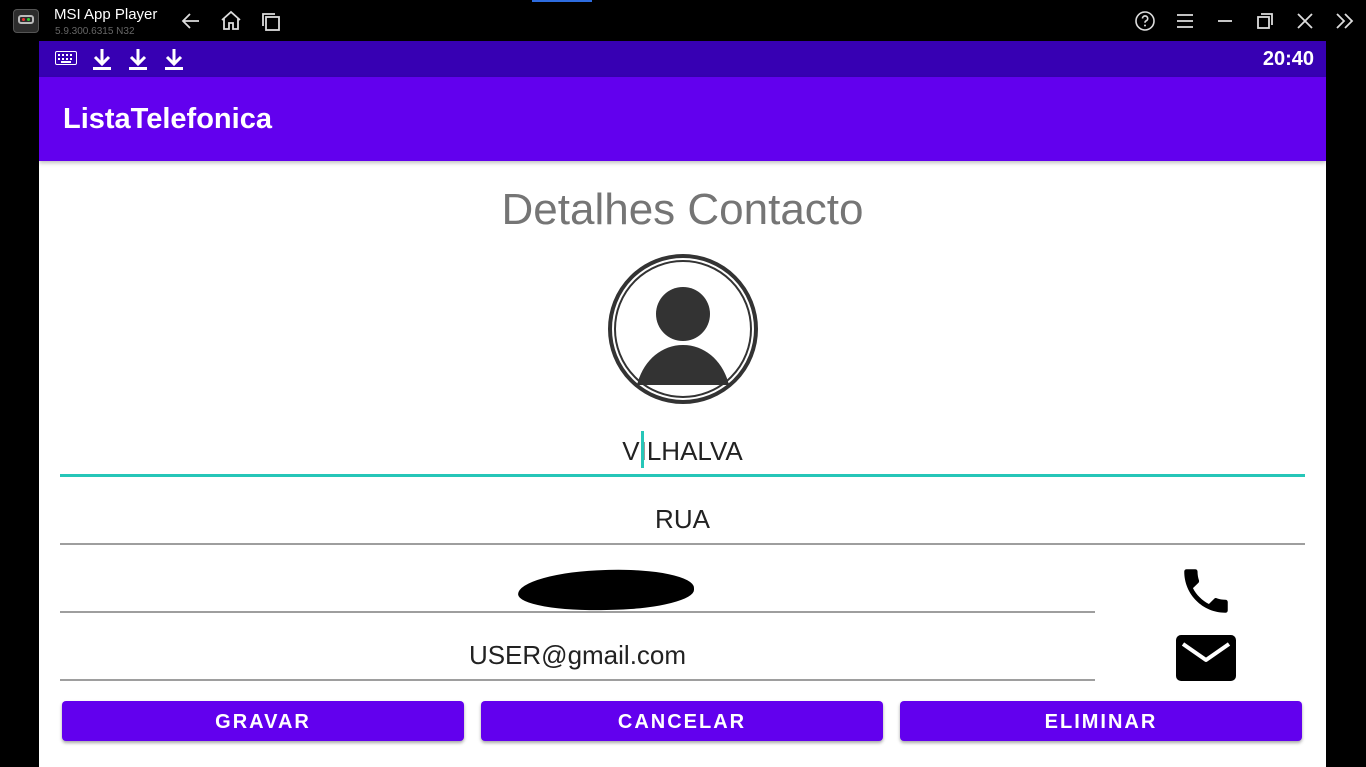 This screenshot has width=1366, height=767. Describe the element at coordinates (682, 544) in the screenshot. I see `address-field-underline` at that location.